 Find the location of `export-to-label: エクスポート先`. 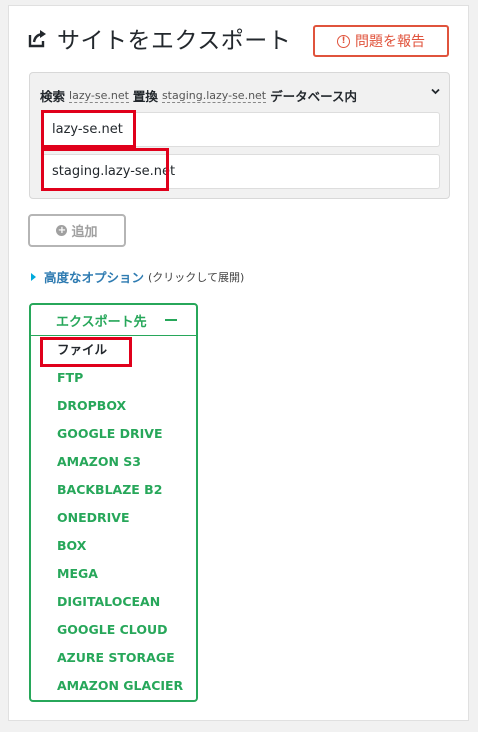

export-to-label: エクスポート先 is located at coordinates (101, 322).